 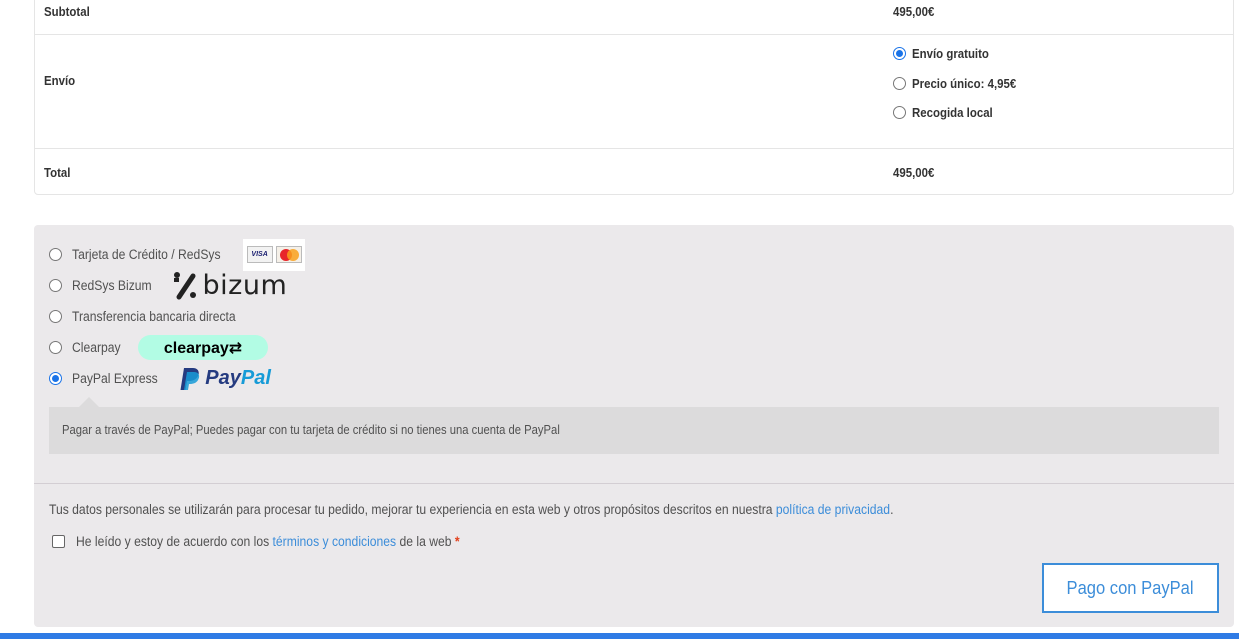 What do you see at coordinates (203, 347) in the screenshot?
I see `clearpay-logo: clearpay⇄` at bounding box center [203, 347].